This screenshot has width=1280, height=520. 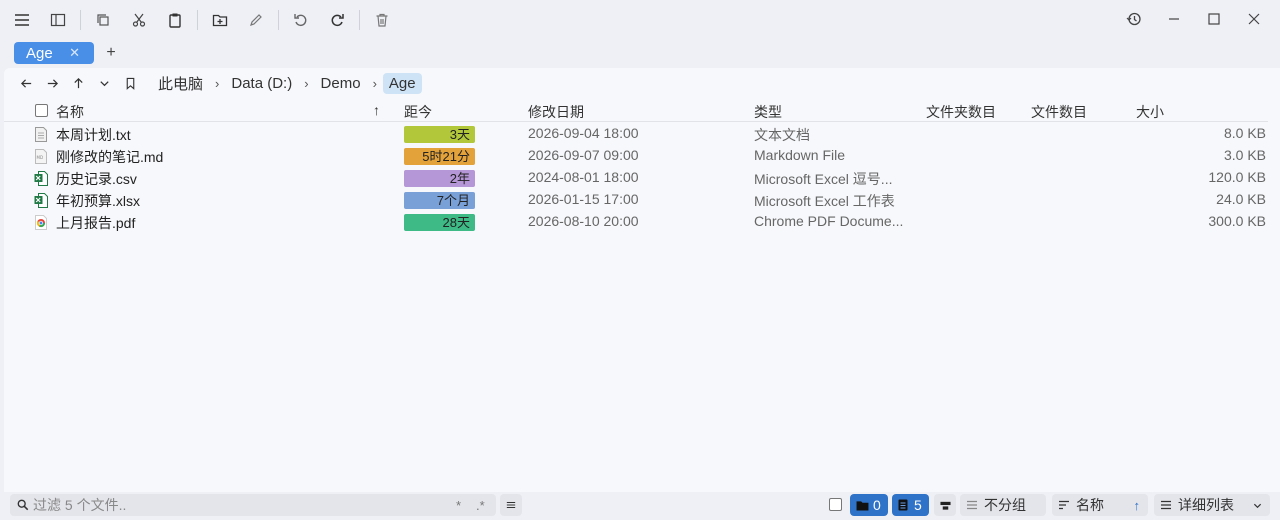 I want to click on history-icon, so click(x=1134, y=19).